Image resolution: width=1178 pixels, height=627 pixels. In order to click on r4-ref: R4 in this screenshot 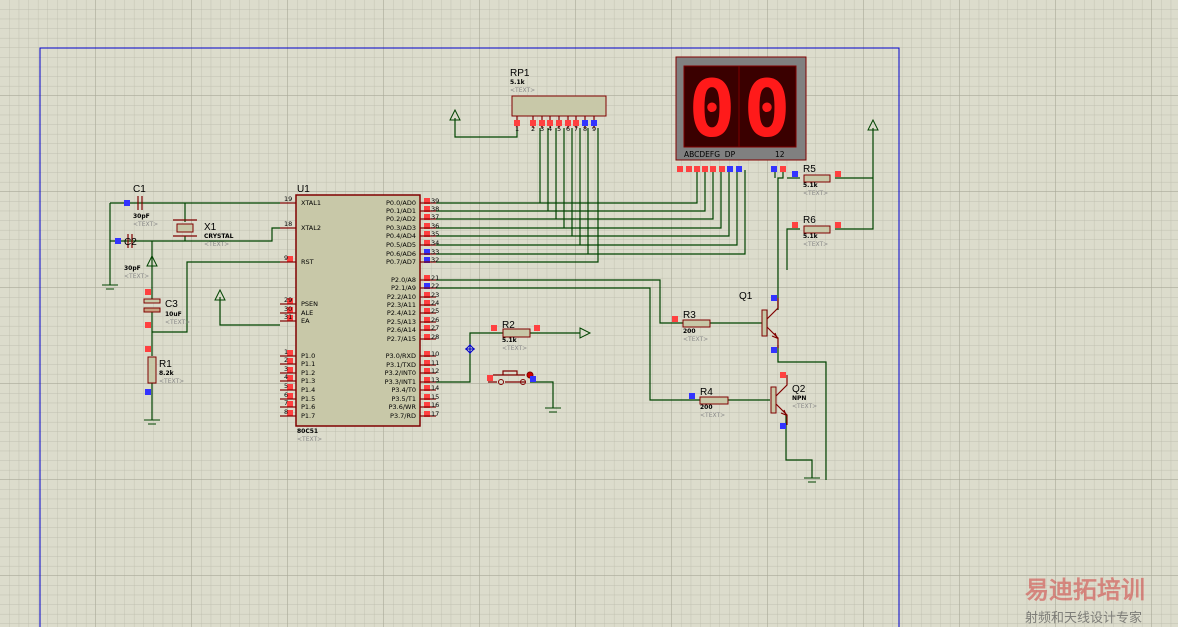, I will do `click(706, 392)`.